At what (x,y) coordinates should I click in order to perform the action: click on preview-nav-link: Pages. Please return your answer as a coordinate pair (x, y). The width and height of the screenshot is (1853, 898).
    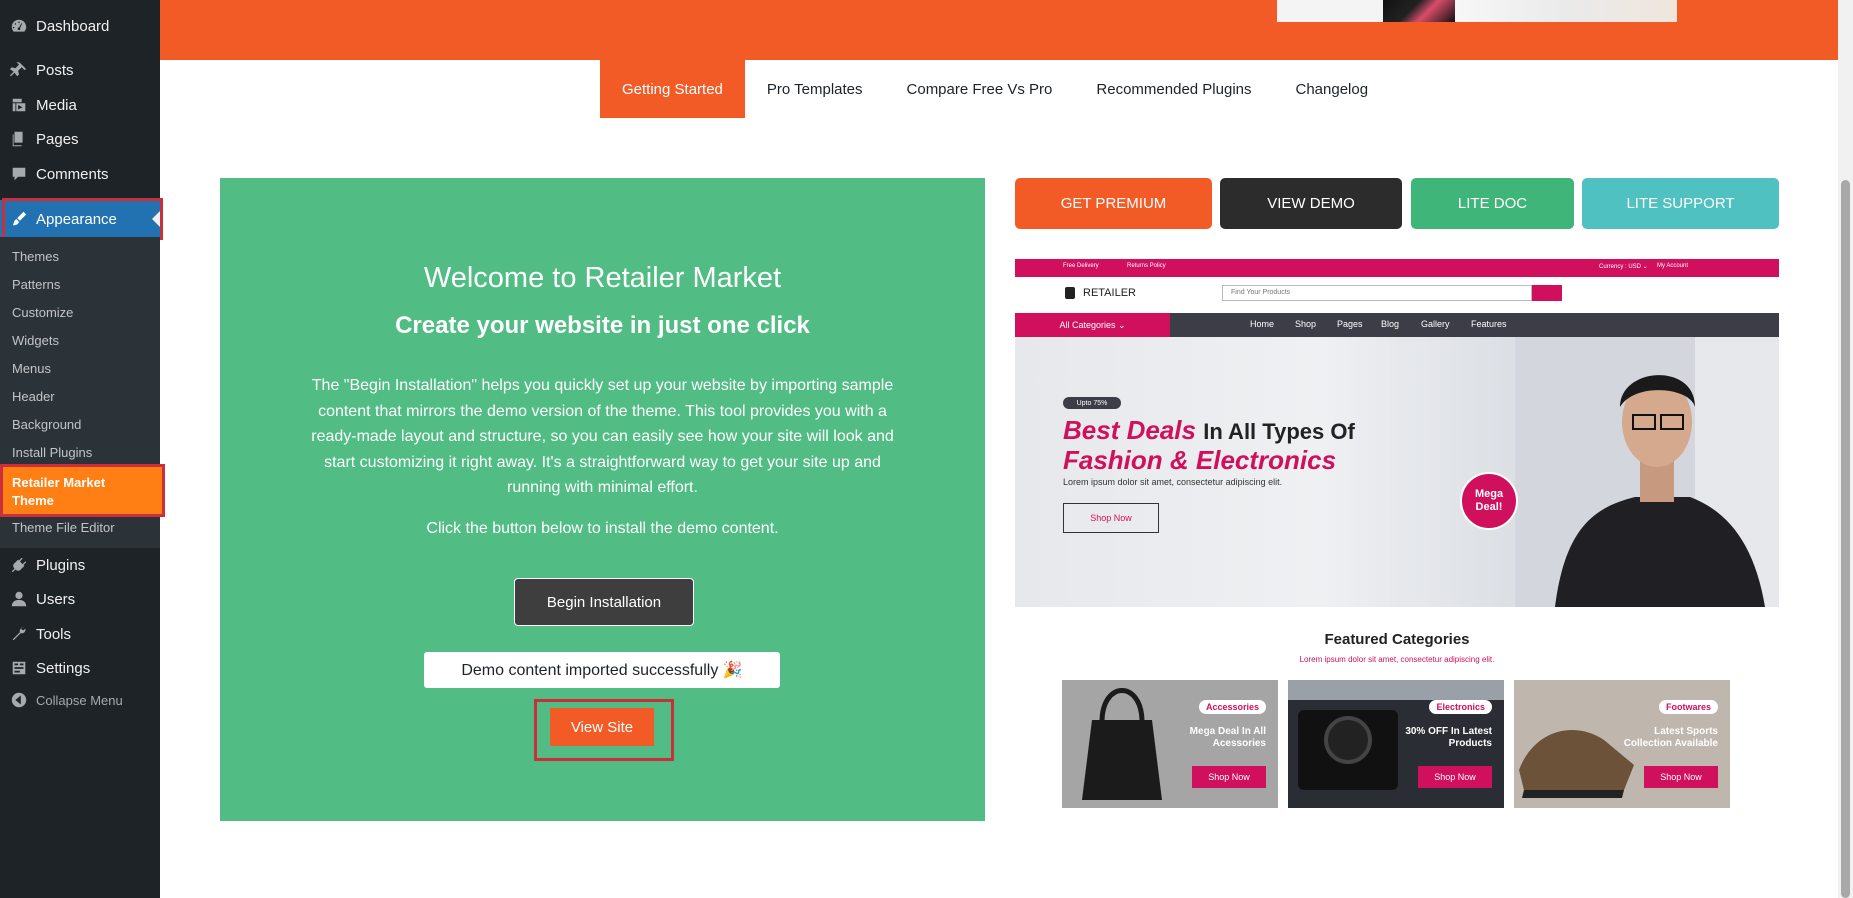
    Looking at the image, I should click on (1350, 324).